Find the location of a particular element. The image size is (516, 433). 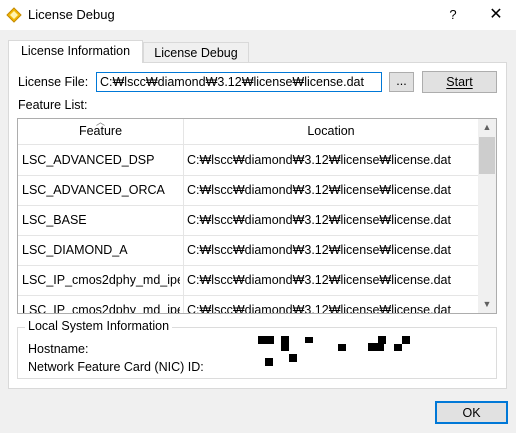

start-button-label: Start is located at coordinates (459, 82).